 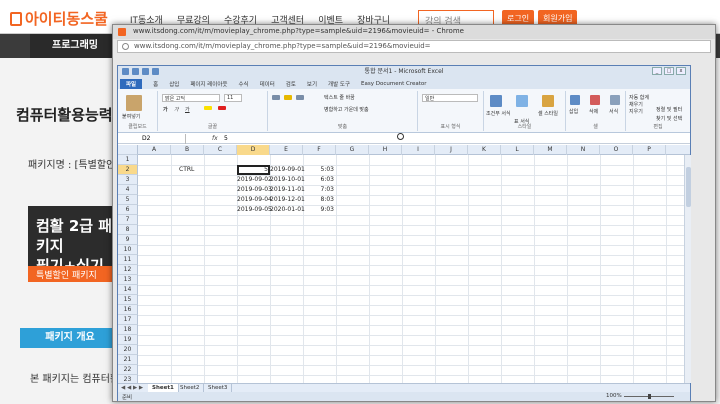 I want to click on underline-icon: 가, so click(x=187, y=109).